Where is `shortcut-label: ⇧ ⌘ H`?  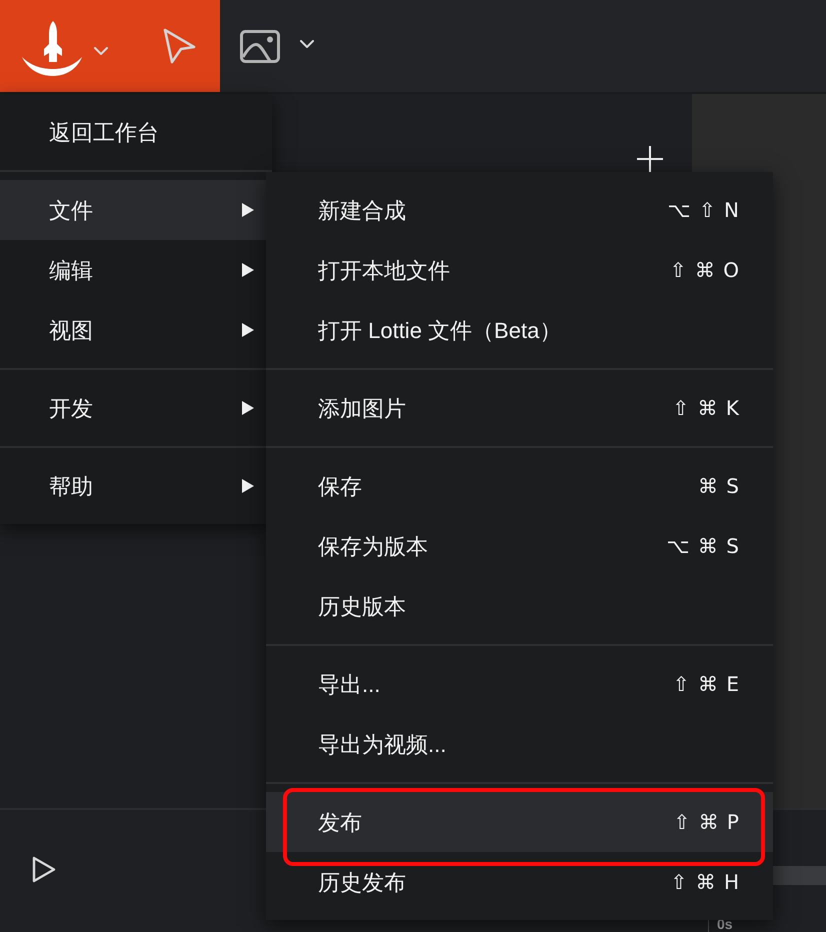 shortcut-label: ⇧ ⌘ H is located at coordinates (705, 882).